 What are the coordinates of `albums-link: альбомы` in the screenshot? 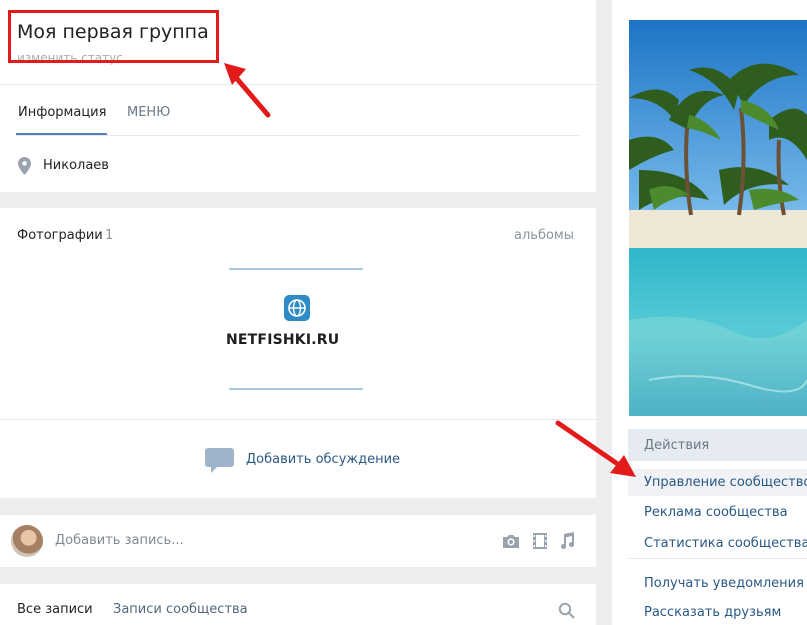 It's located at (544, 235).